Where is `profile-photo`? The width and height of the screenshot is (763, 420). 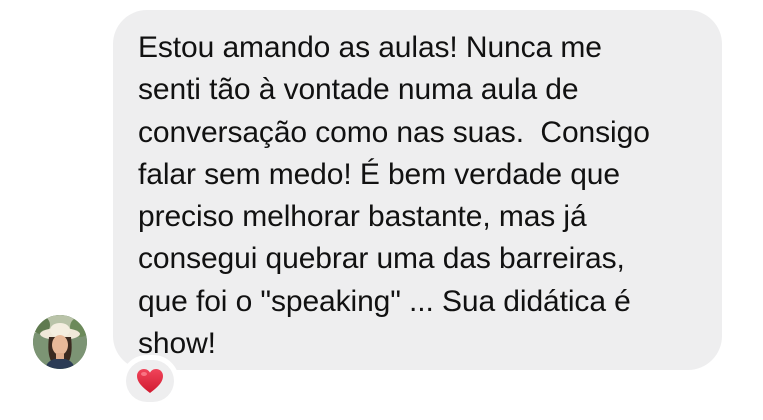
profile-photo is located at coordinates (60, 342).